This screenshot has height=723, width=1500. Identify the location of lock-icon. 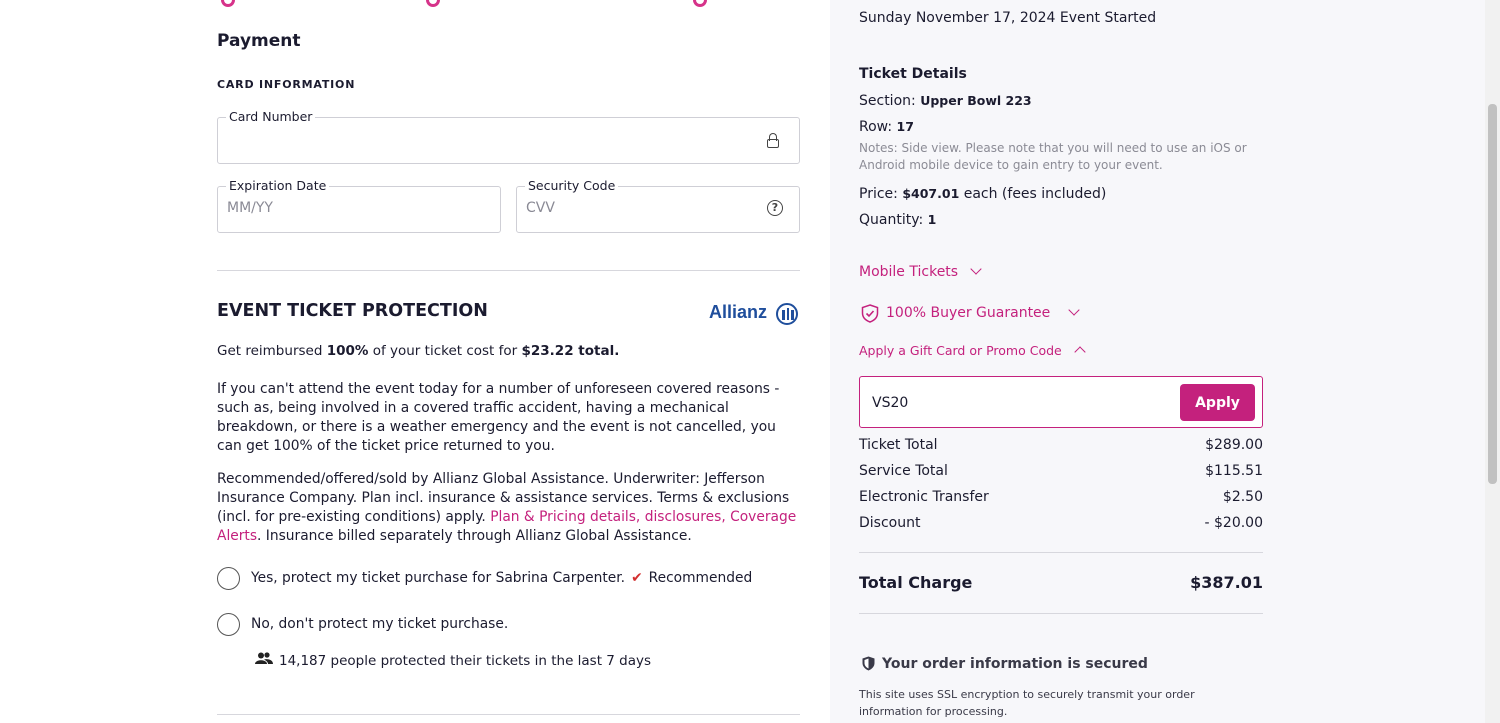
(773, 141).